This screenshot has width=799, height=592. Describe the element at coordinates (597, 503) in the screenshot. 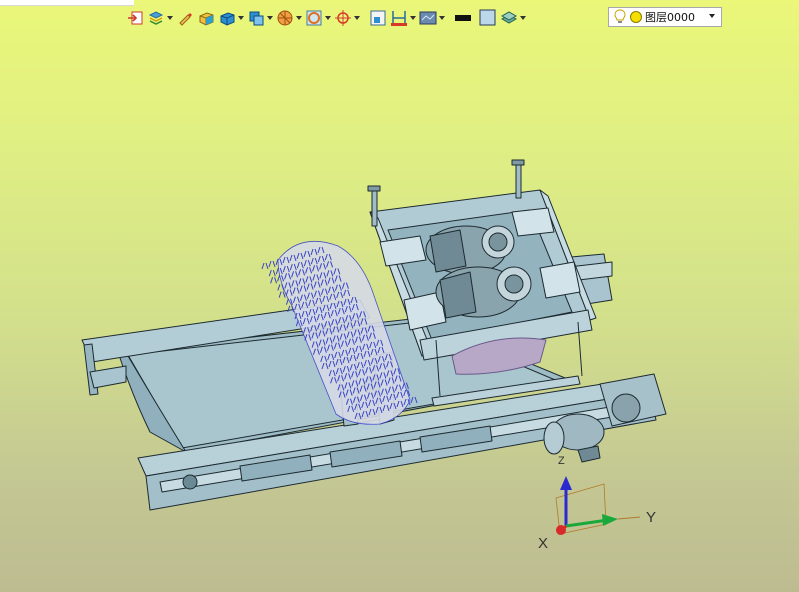

I see `coordinate-triad: Y X Z` at that location.